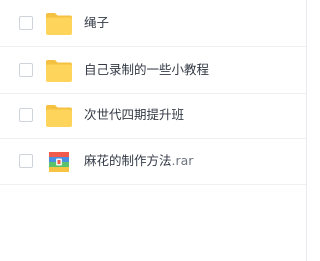  I want to click on file-name: 麻花的制作方法.rar, so click(138, 161).